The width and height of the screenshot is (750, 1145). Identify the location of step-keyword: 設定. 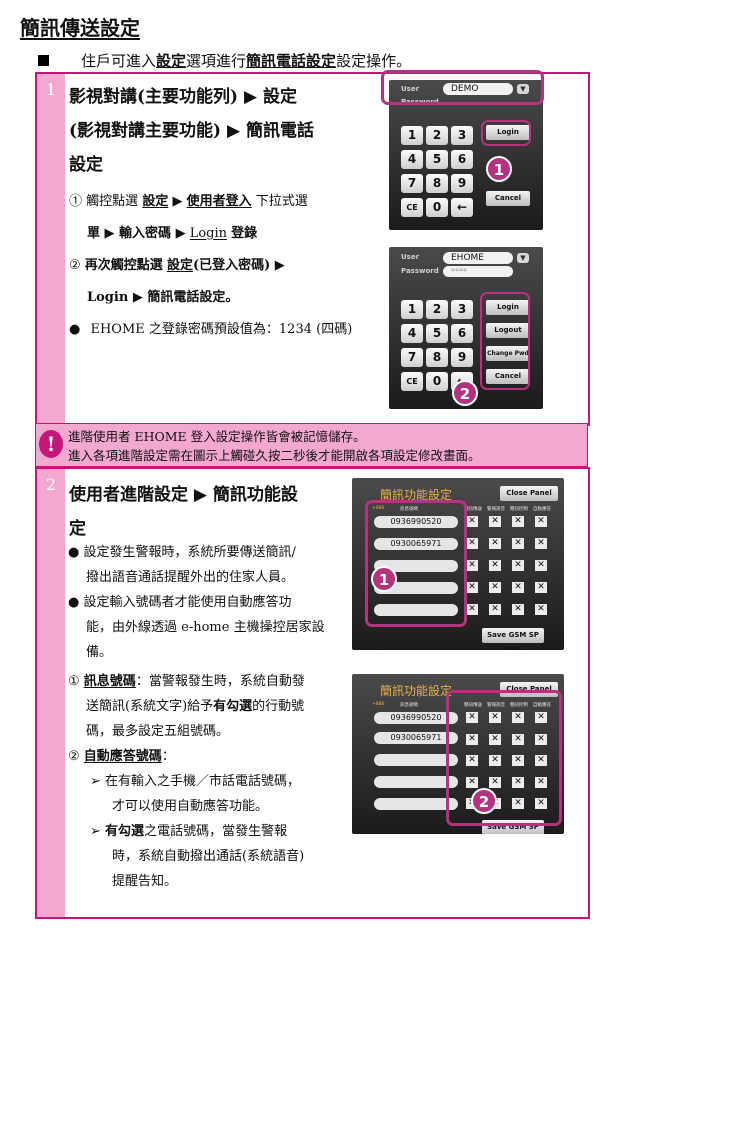
(155, 201).